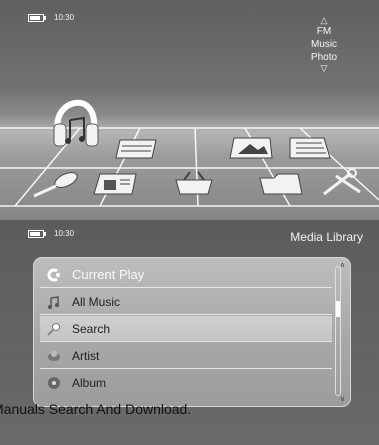 The image size is (379, 445). Describe the element at coordinates (194, 183) in the screenshot. I see `shopping-basket-icon` at that location.